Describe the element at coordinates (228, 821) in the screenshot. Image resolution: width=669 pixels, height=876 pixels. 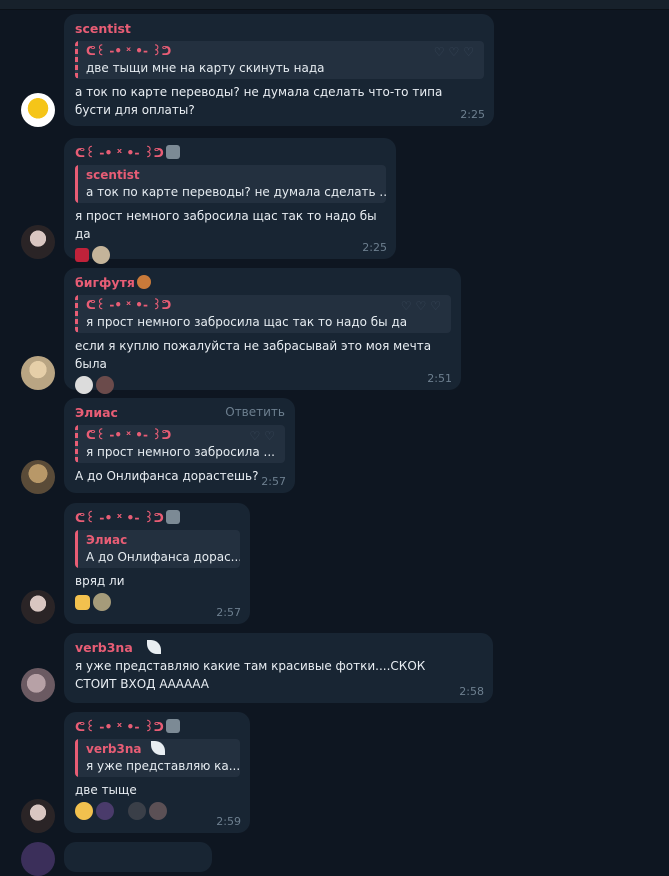
I see `message-time: 2:59` at that location.